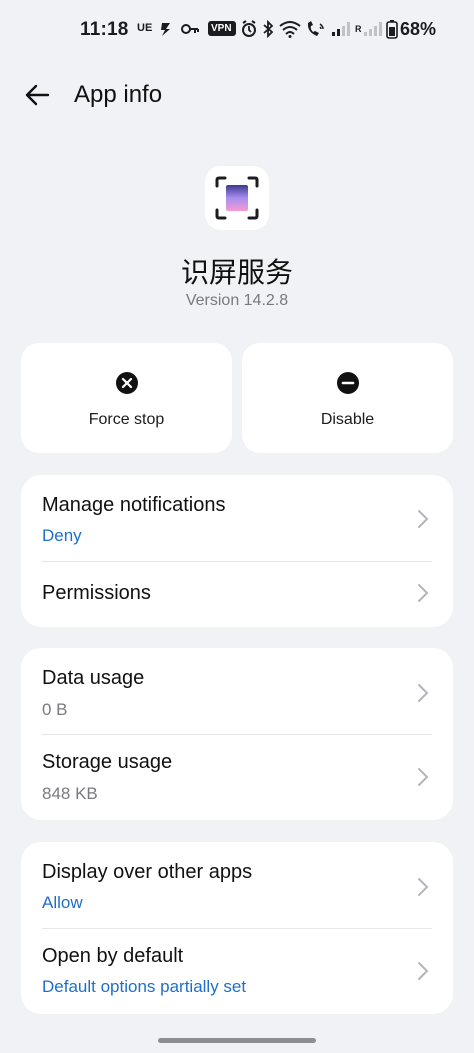 This screenshot has height=1053, width=474. What do you see at coordinates (190, 29) in the screenshot?
I see `key-icon` at bounding box center [190, 29].